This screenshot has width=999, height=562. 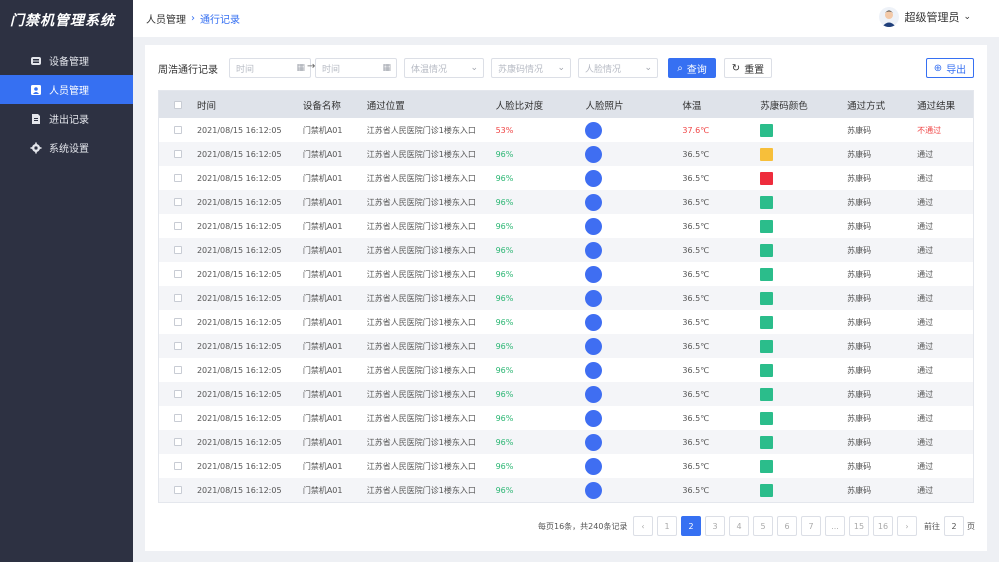 What do you see at coordinates (321, 106) in the screenshot?
I see `header-device: 设备名称` at bounding box center [321, 106].